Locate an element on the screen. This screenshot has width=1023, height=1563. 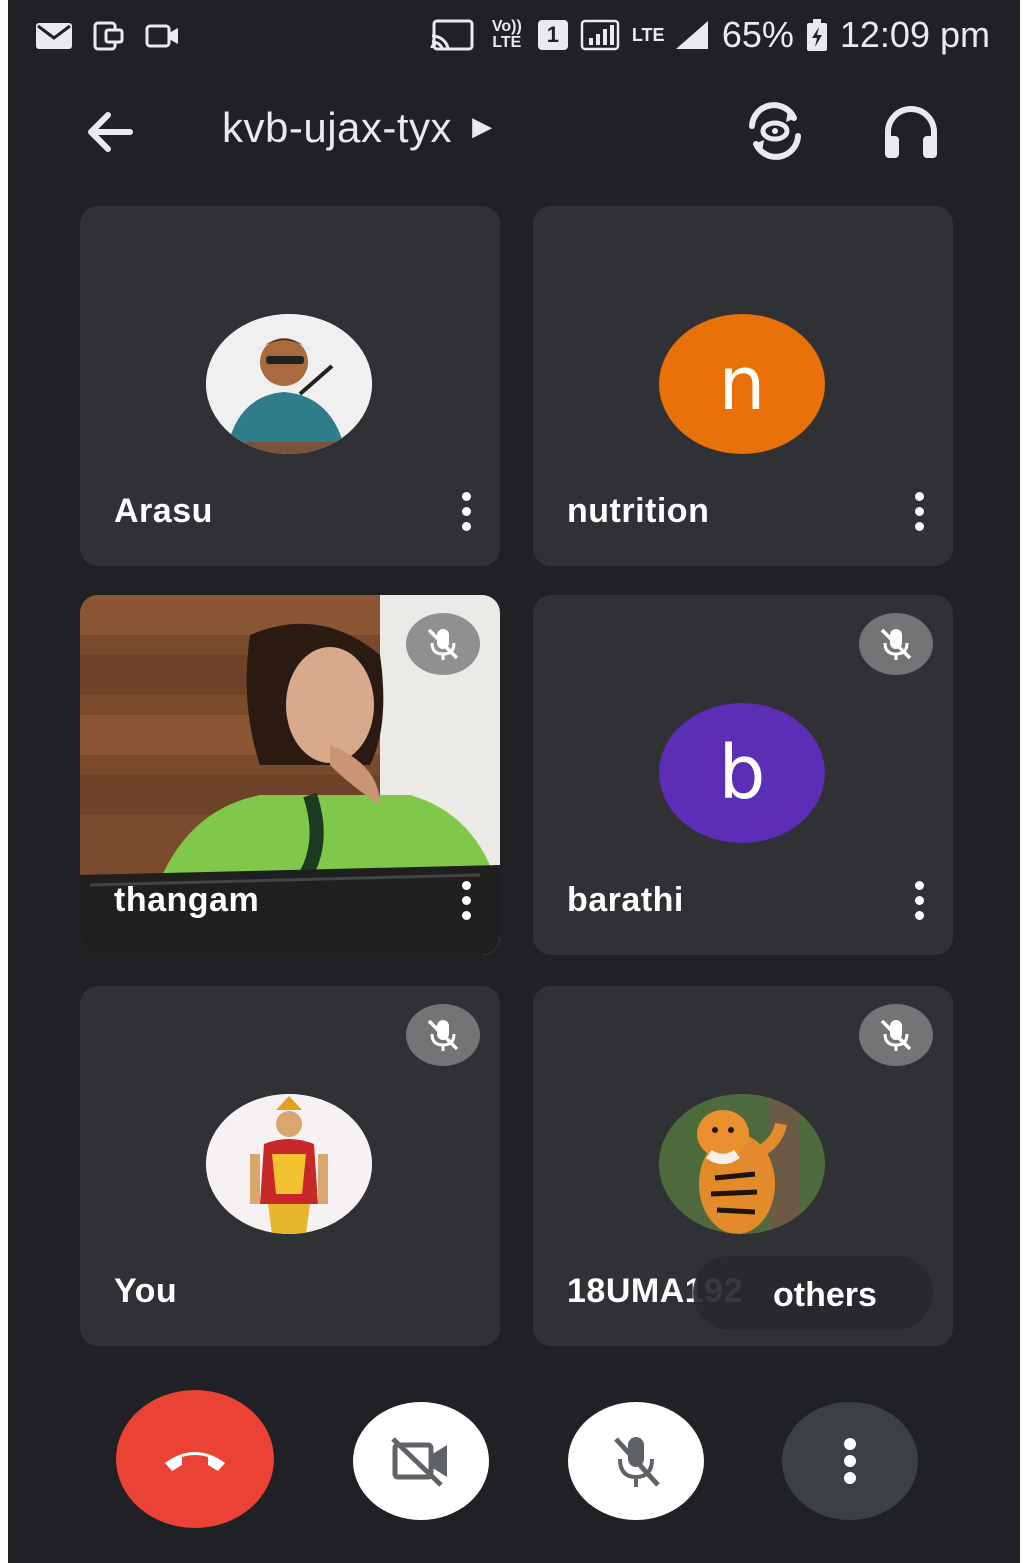
sim-1-icon: 1 is located at coordinates (552, 35).